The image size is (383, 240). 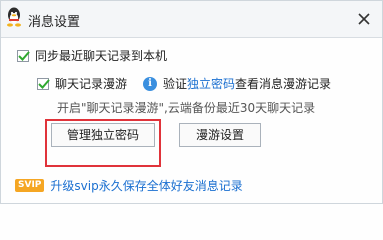 What do you see at coordinates (14, 18) in the screenshot?
I see `qq-penguin-icon` at bounding box center [14, 18].